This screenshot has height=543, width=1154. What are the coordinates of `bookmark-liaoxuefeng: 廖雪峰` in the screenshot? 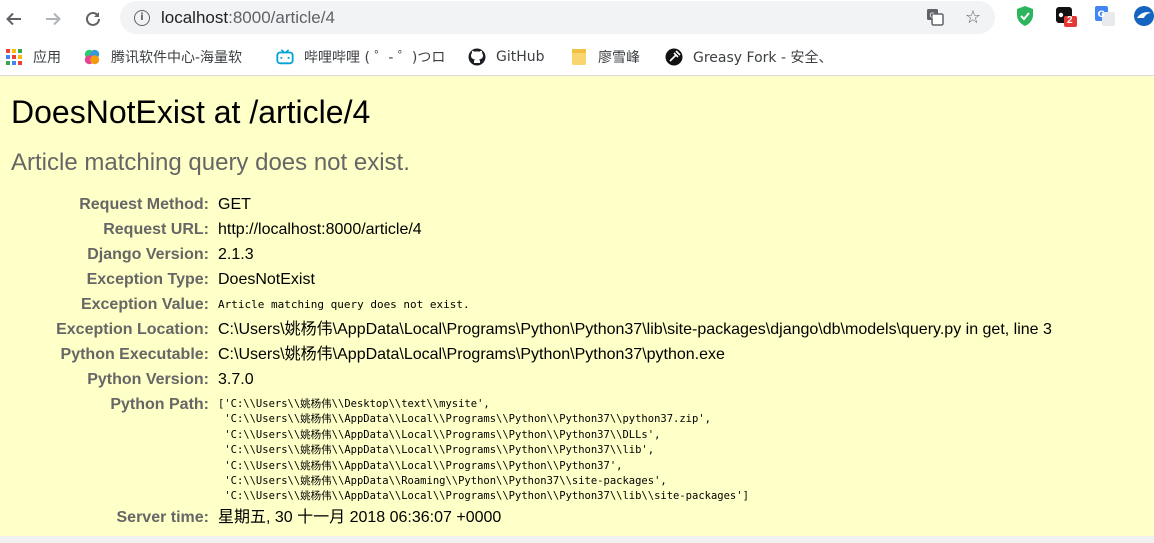 It's located at (605, 57).